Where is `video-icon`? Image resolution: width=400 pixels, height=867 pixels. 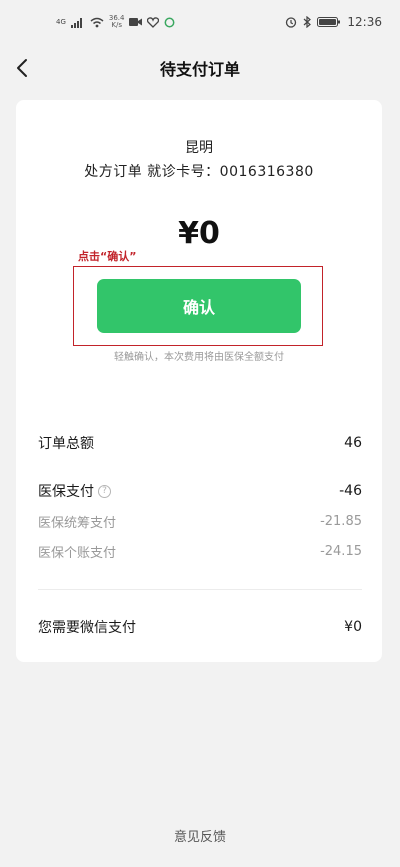 video-icon is located at coordinates (136, 22).